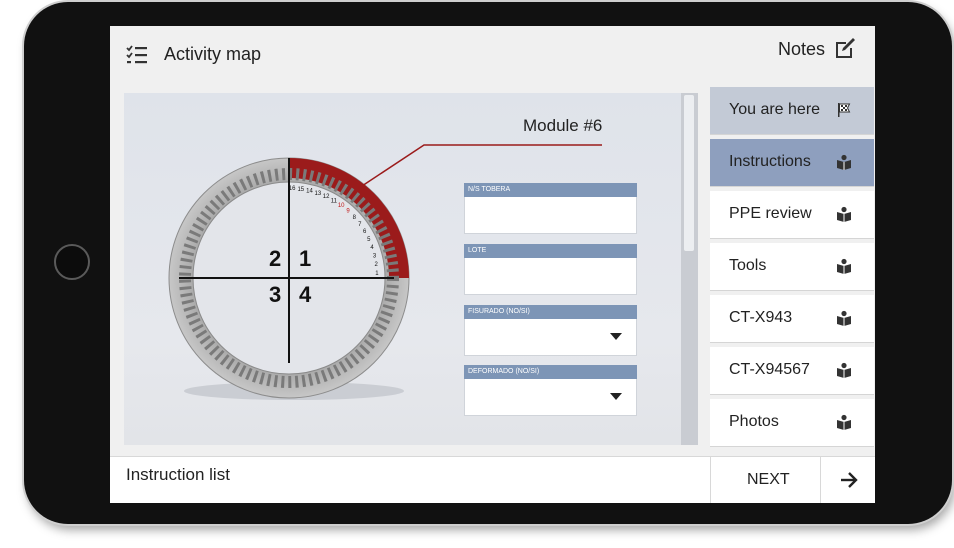  Describe the element at coordinates (769, 369) in the screenshot. I see `sidebar-item-label: CT-X94567` at that location.